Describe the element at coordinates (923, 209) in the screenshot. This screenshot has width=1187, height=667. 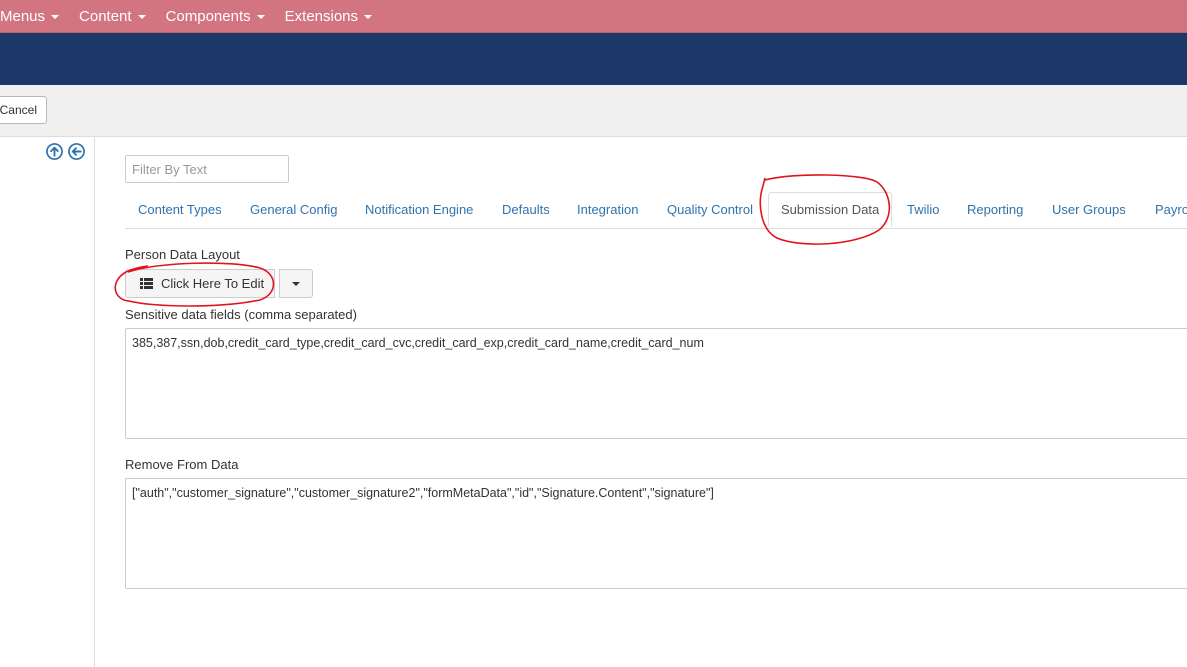
I see `tab-twilio: Twilio` at that location.